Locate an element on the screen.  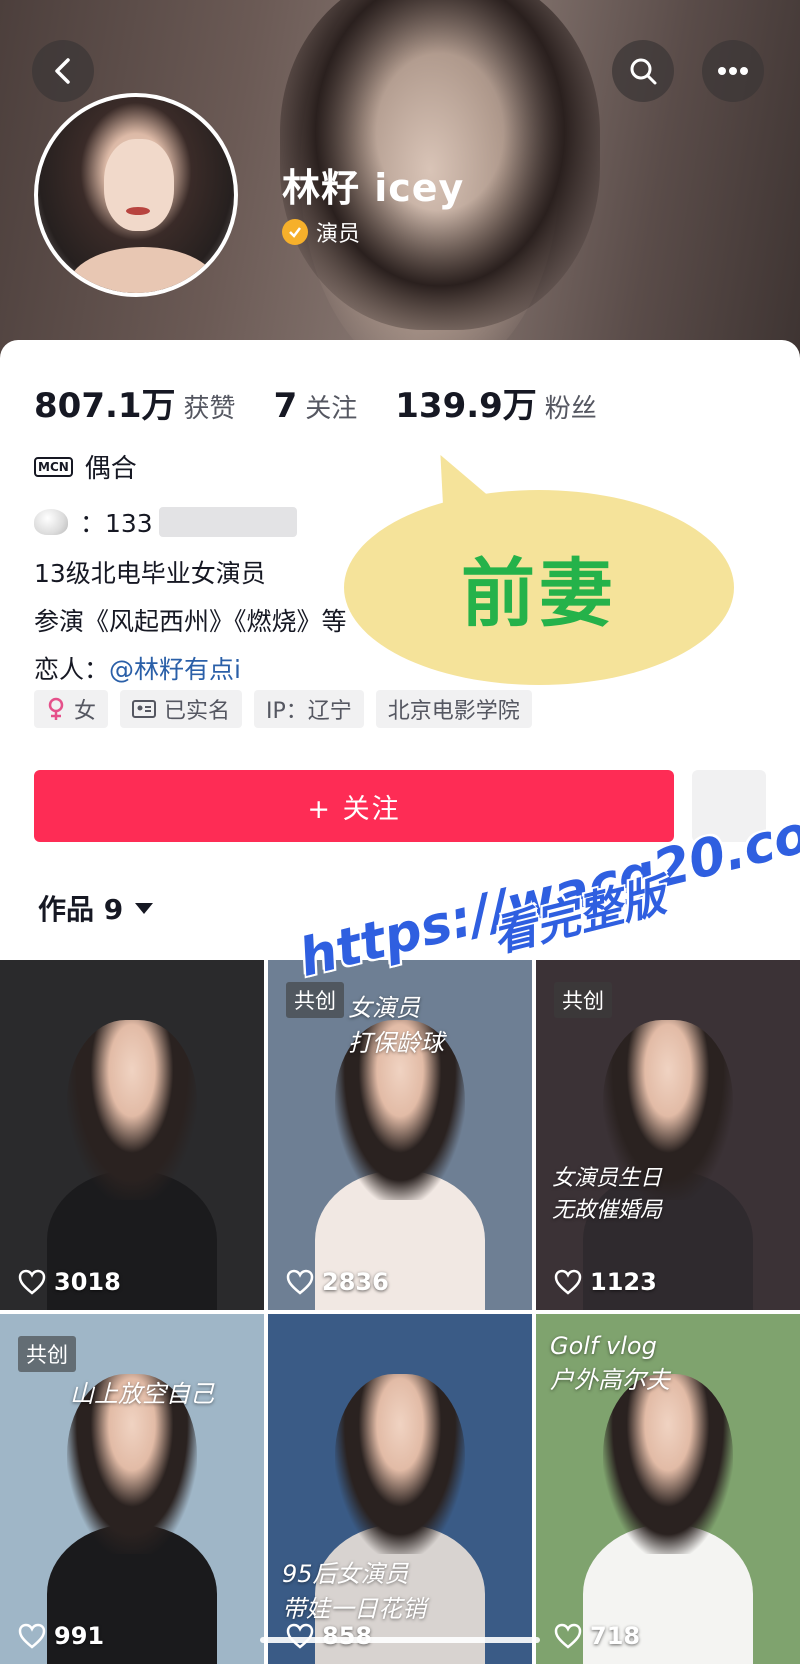
profile-tags: 女 已实名 IP：辽宁 北京电影学院 is located at coordinates (283, 709).